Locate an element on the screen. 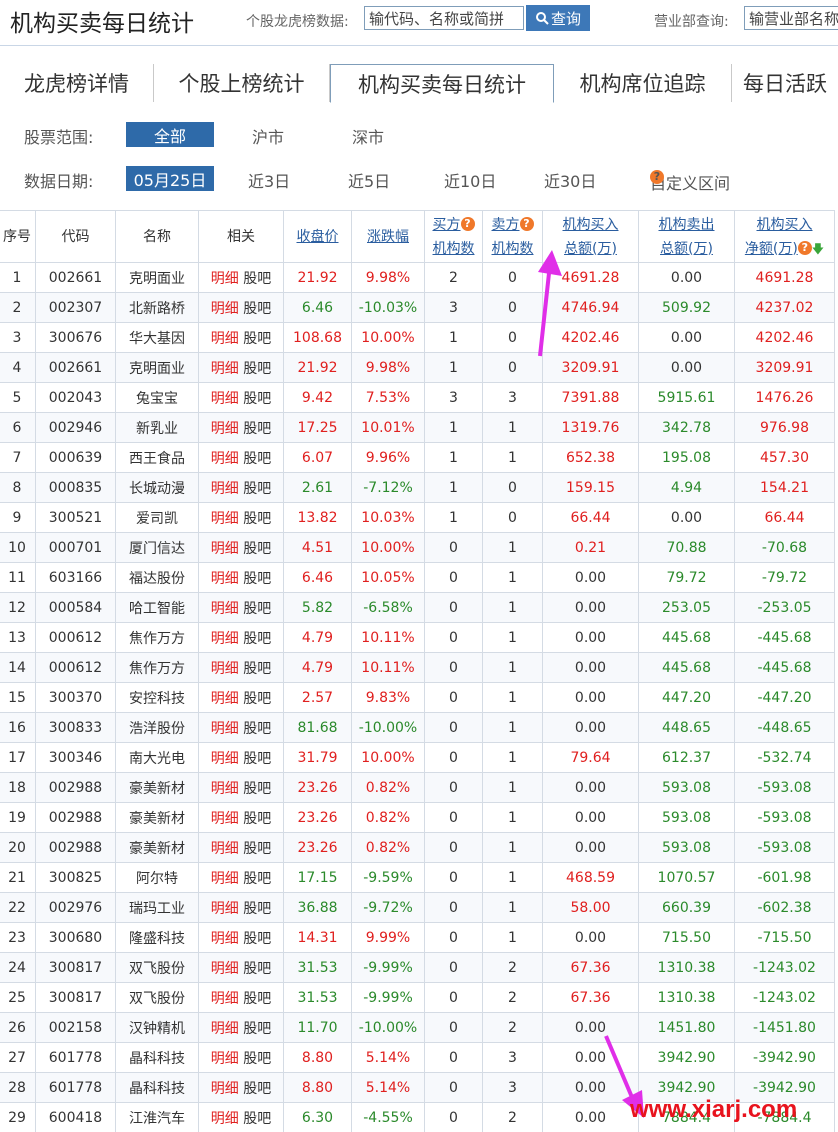 This screenshot has width=838, height=1132. cell-name: 厦门信达 is located at coordinates (157, 547).